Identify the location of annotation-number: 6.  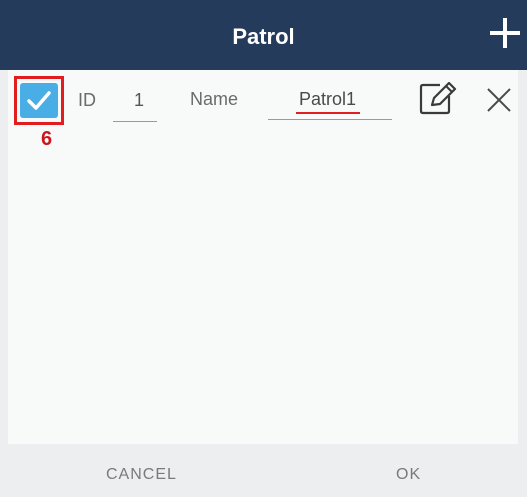
(47, 139).